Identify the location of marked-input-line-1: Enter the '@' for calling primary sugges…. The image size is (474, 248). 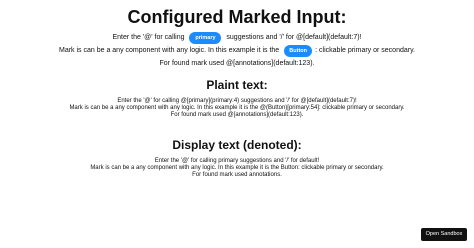
(237, 37).